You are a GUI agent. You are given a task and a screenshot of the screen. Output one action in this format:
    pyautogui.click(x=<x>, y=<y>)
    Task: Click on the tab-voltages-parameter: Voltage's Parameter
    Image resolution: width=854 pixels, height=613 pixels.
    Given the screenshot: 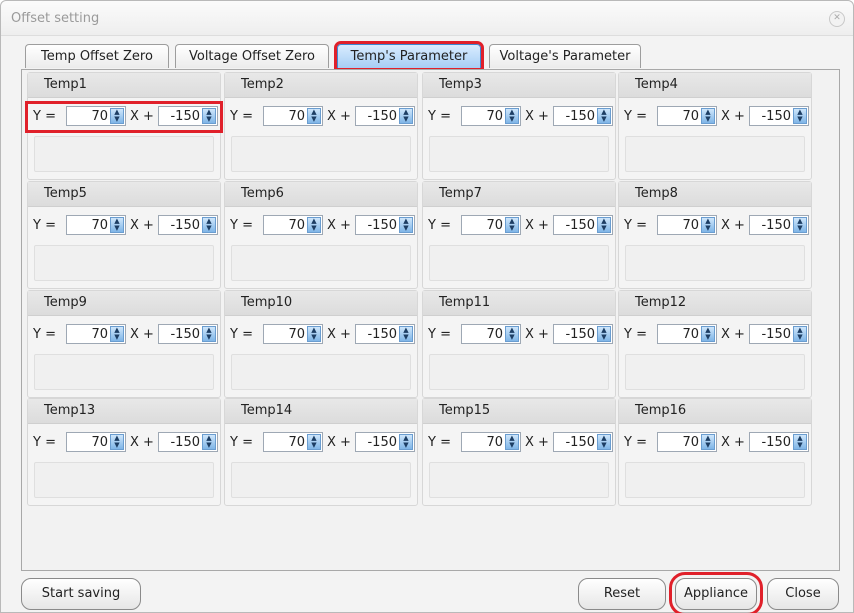 What is the action you would take?
    pyautogui.click(x=565, y=56)
    